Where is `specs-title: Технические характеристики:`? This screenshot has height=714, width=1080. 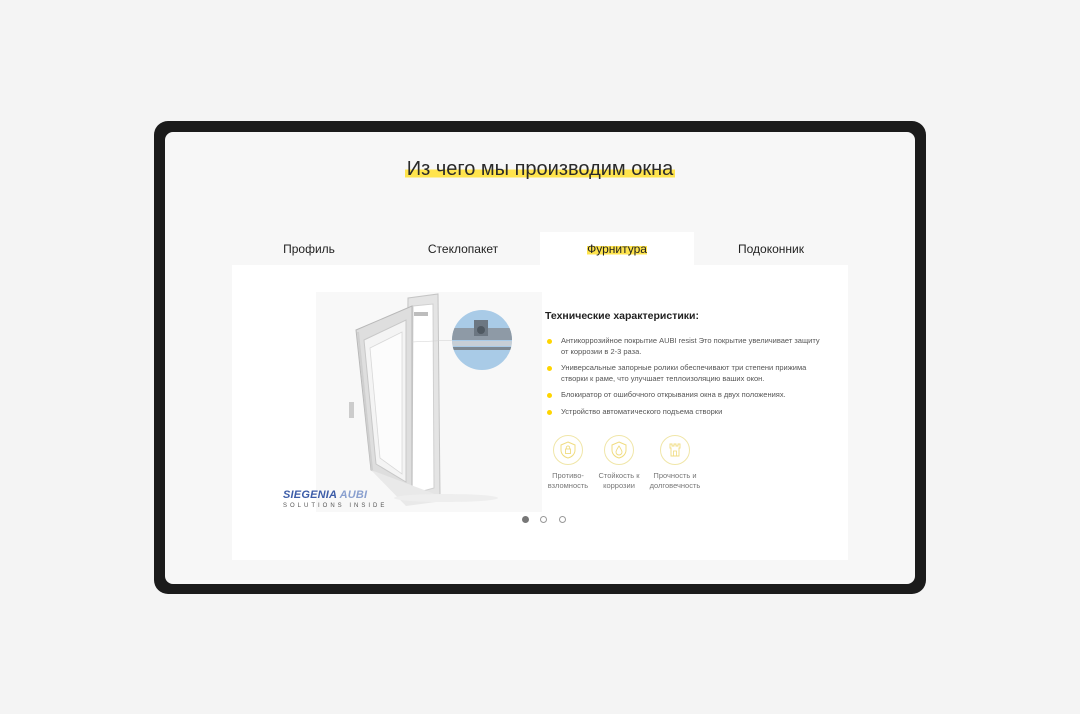
specs-title: Технические характеристики: is located at coordinates (622, 316).